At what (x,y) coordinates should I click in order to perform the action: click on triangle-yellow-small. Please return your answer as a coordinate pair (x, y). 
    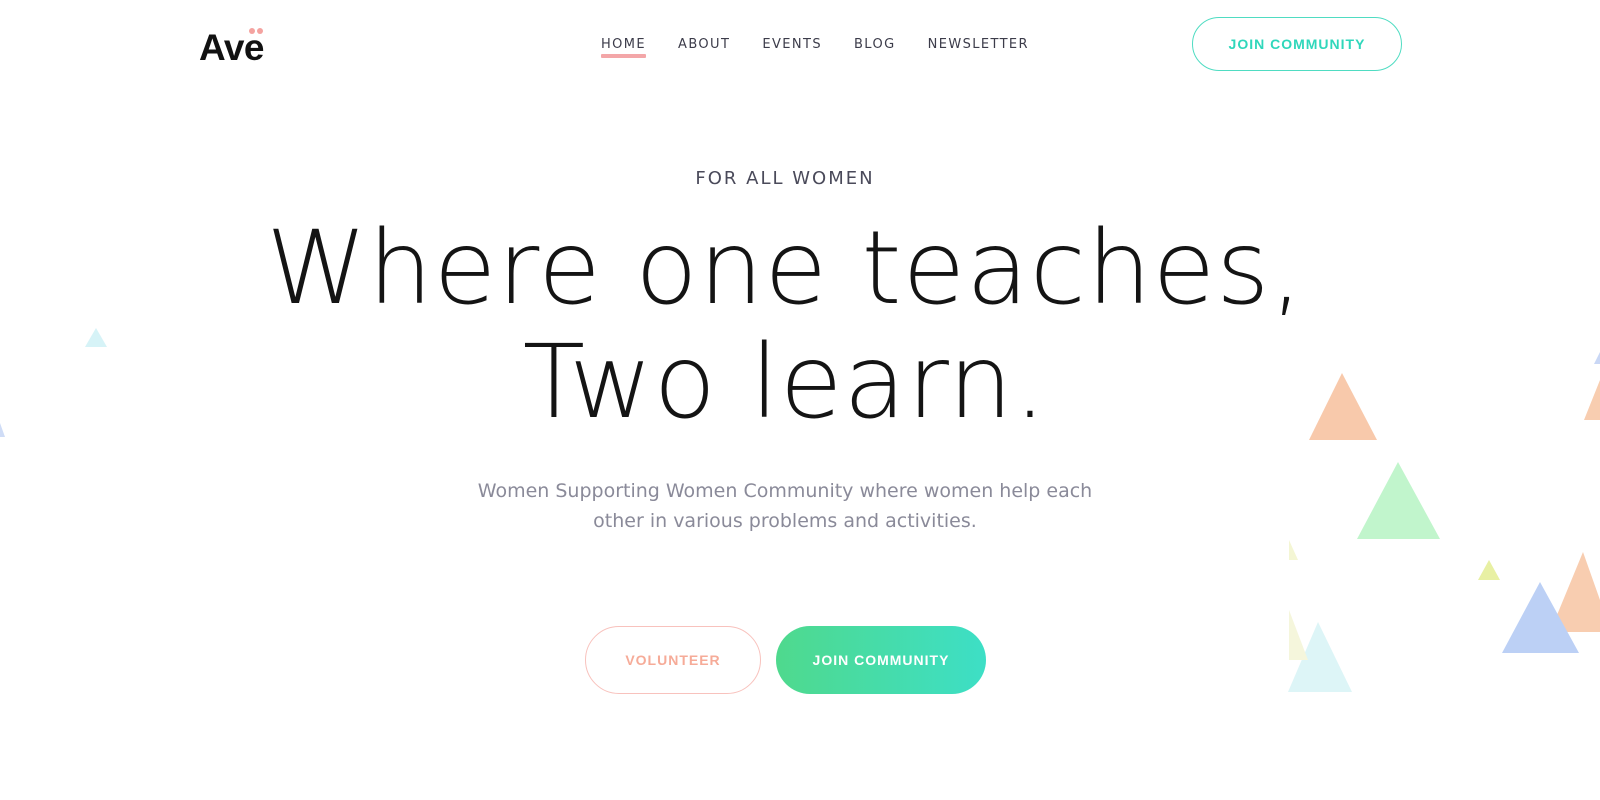
    Looking at the image, I should click on (1489, 570).